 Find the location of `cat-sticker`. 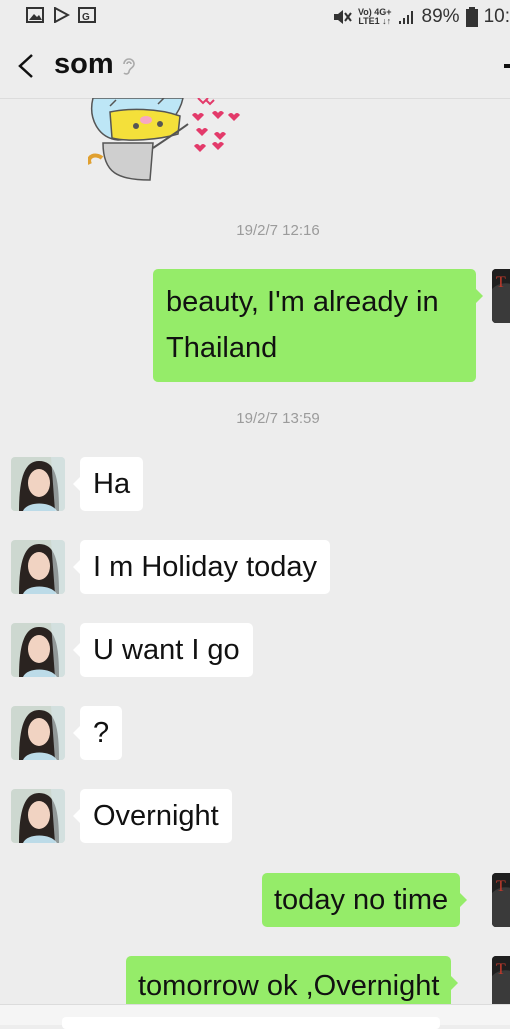

cat-sticker is located at coordinates (168, 140).